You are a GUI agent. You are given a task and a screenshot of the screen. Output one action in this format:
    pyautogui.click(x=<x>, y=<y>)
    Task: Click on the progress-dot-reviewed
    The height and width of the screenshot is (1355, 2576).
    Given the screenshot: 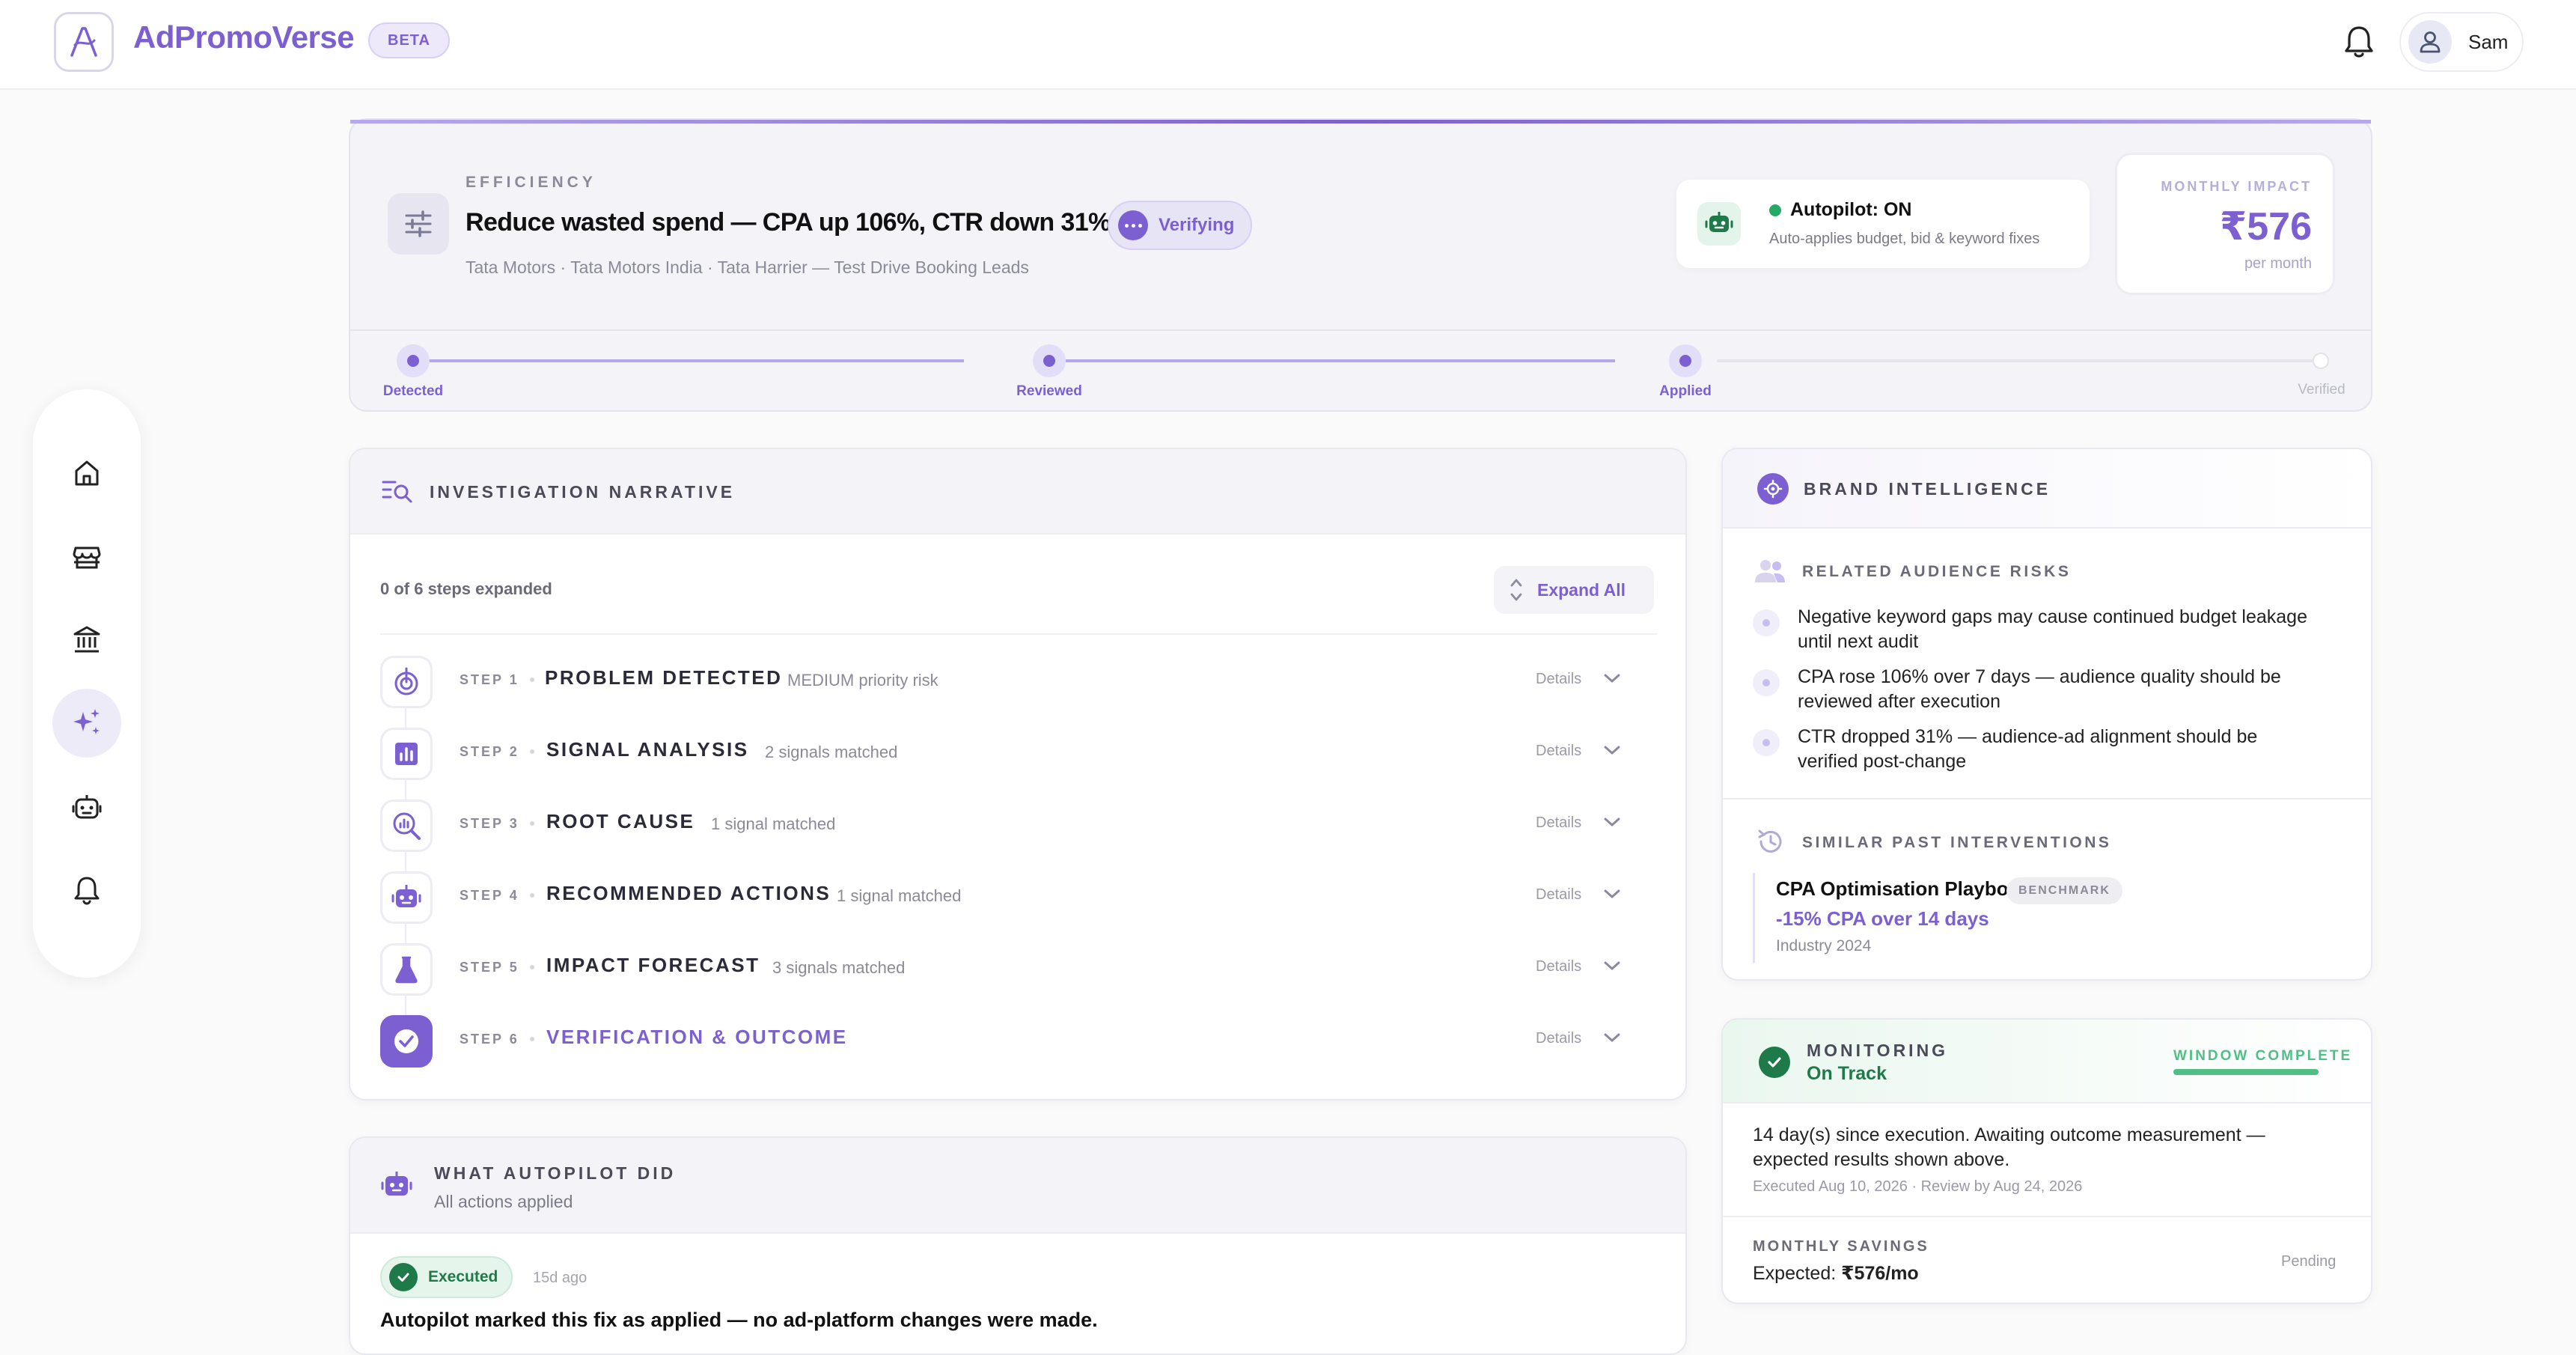 What is the action you would take?
    pyautogui.click(x=1049, y=360)
    